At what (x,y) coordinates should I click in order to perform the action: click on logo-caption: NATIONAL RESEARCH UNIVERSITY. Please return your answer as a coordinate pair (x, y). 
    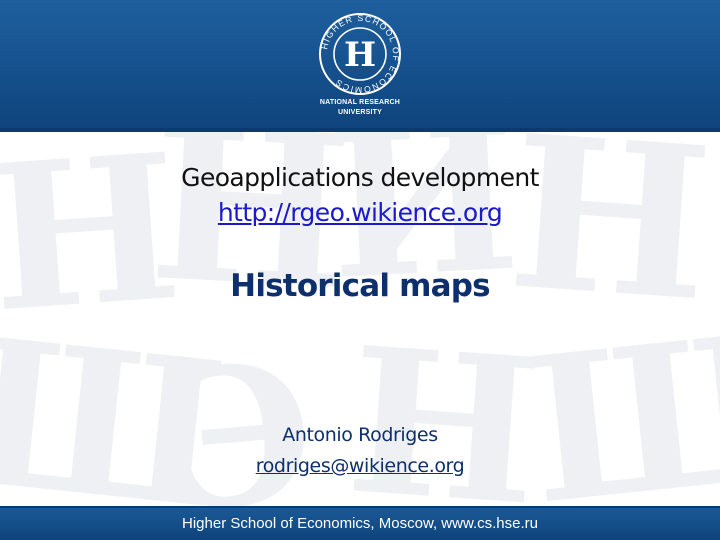
    Looking at the image, I should click on (360, 108).